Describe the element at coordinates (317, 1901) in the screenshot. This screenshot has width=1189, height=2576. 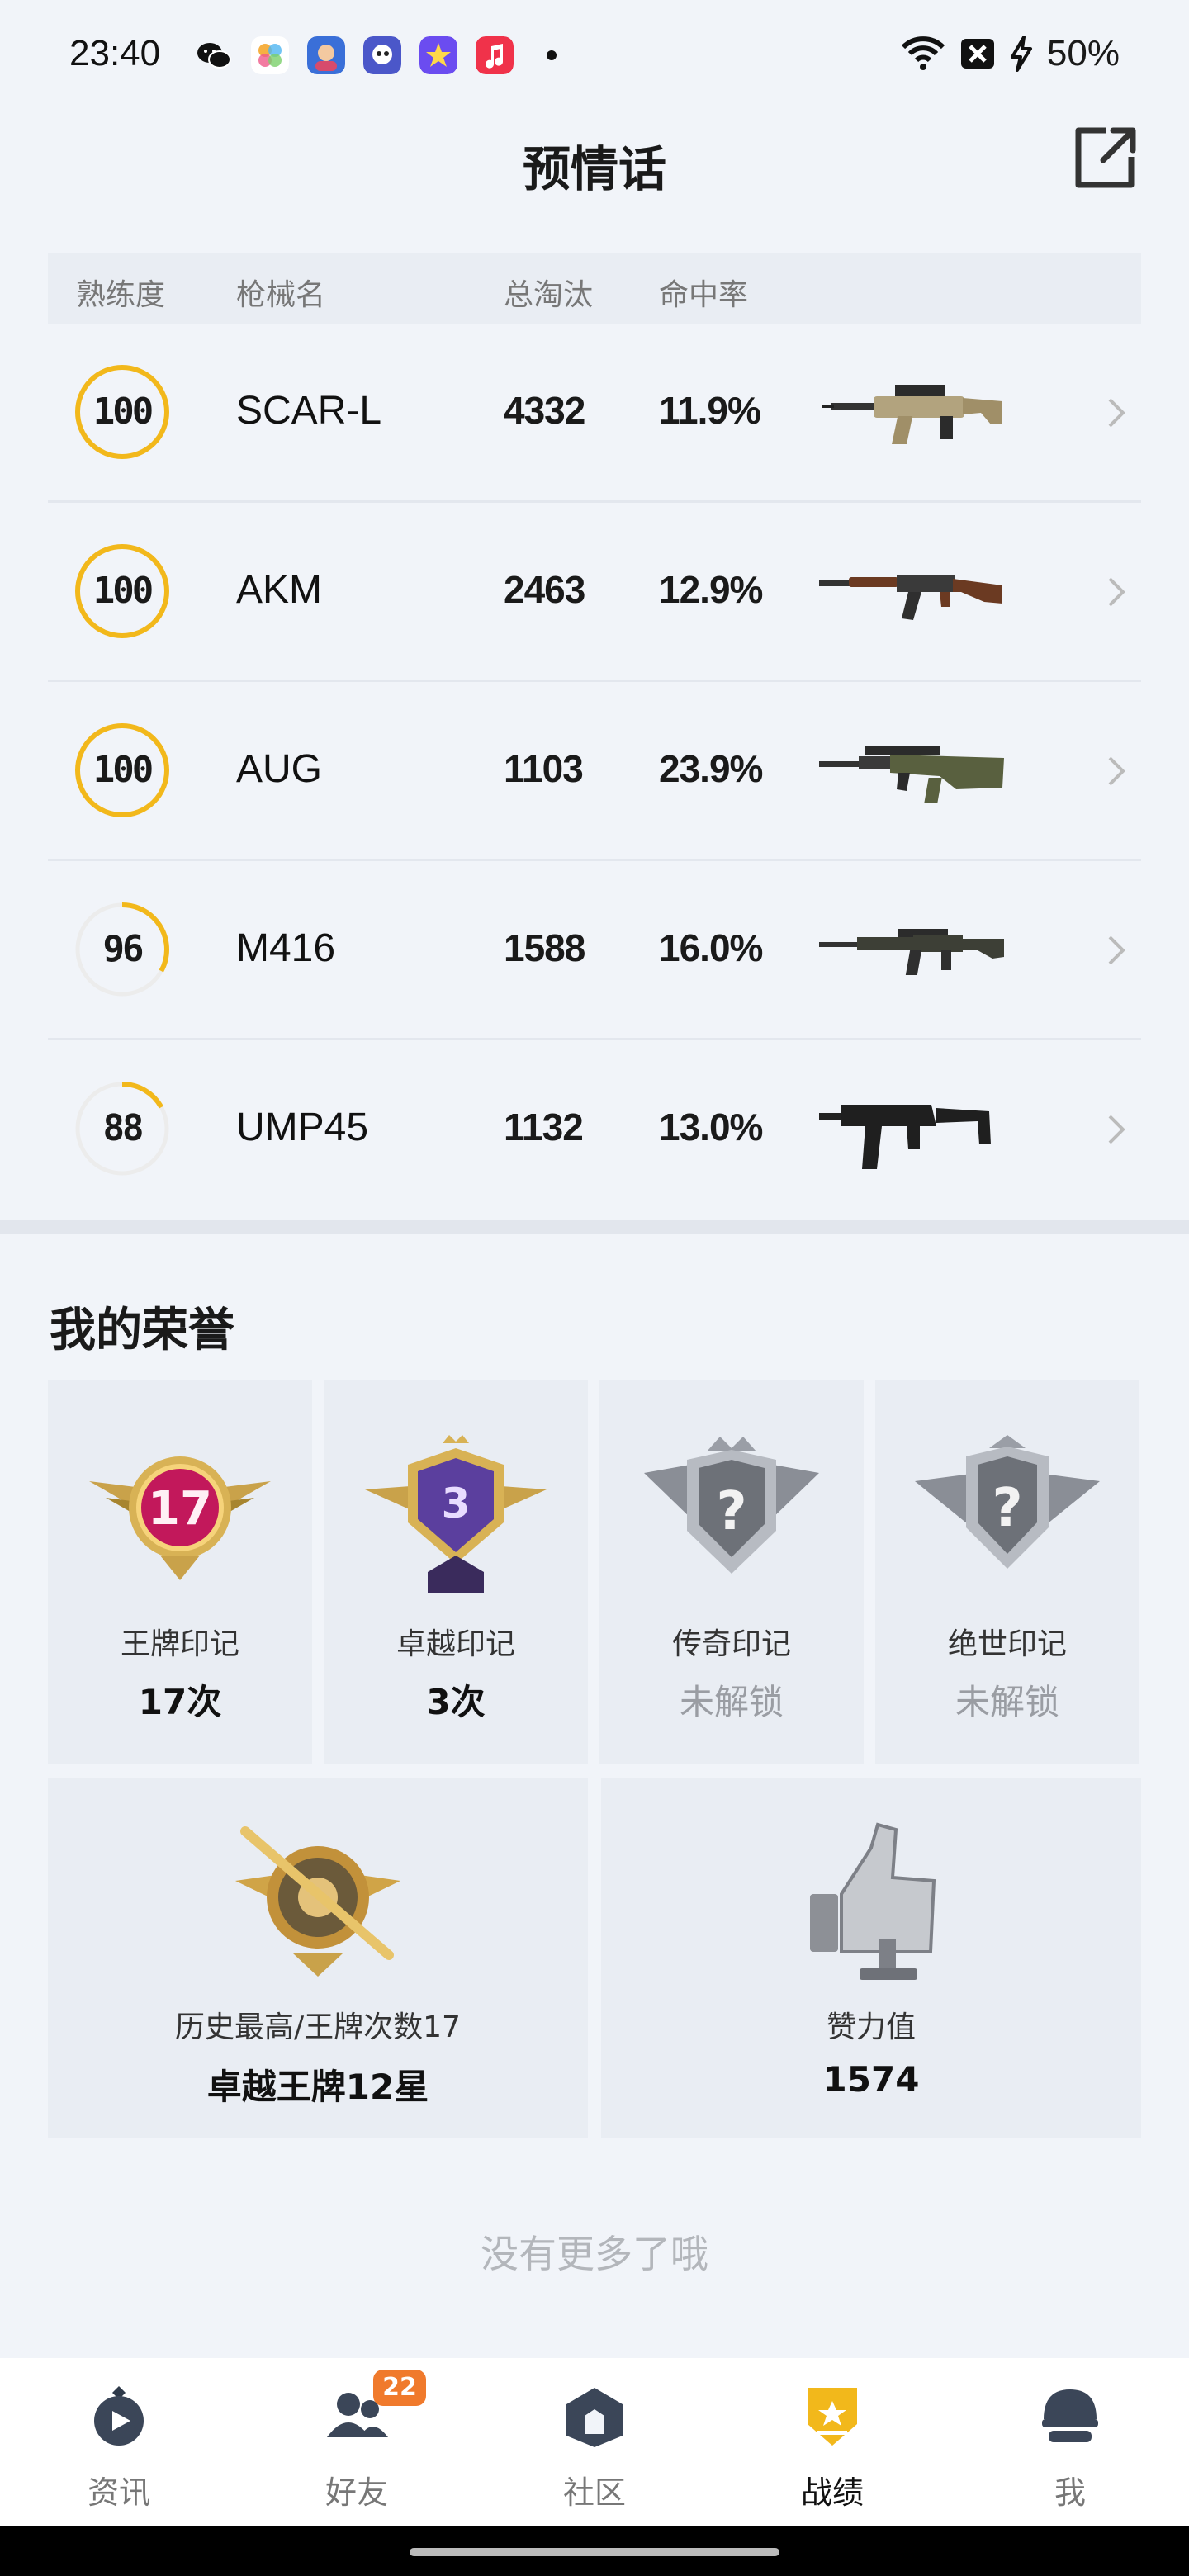
I see `ace-rifle-emblem` at that location.